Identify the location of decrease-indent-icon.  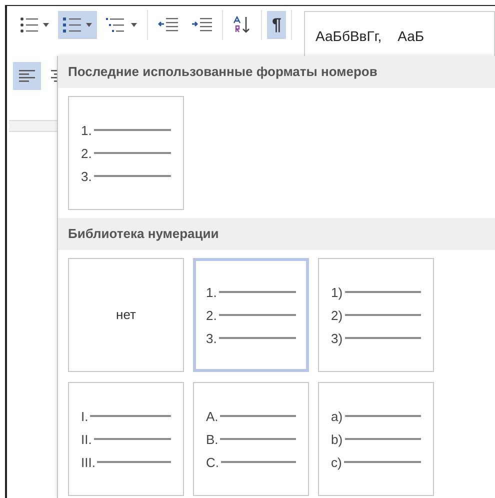
(168, 25).